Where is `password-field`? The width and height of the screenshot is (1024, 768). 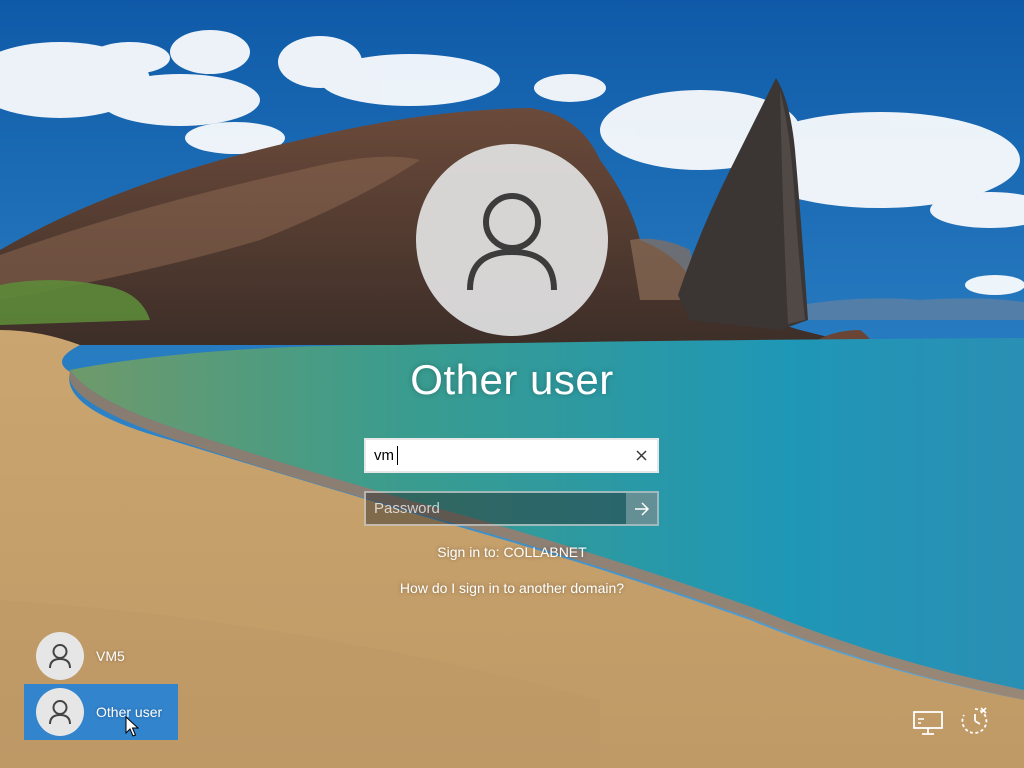 password-field is located at coordinates (511, 508).